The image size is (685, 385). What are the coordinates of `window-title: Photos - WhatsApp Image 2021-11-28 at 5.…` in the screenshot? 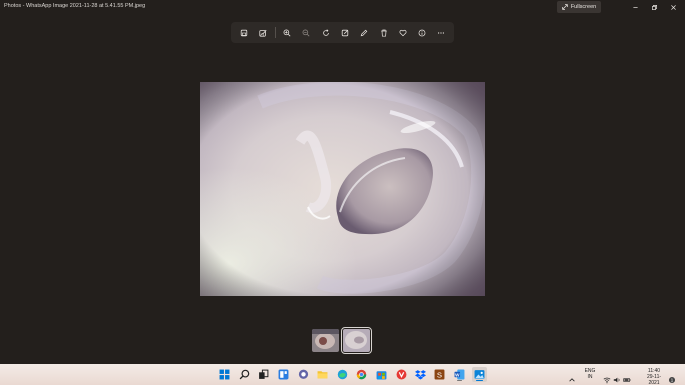 It's located at (75, 6).